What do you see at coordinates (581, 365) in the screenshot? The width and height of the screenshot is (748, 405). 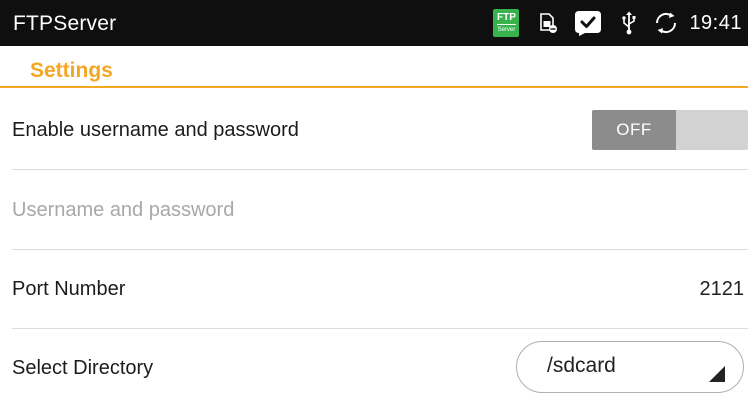 I see `directory-select-value: /sdcard` at bounding box center [581, 365].